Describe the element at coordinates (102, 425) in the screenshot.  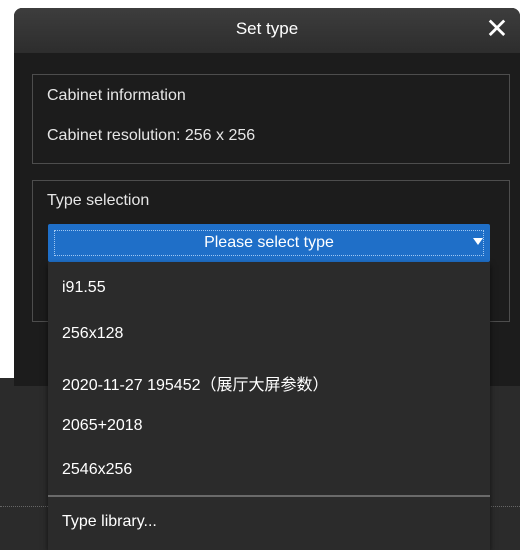
I see `menu-item-label: 2065+2018` at that location.